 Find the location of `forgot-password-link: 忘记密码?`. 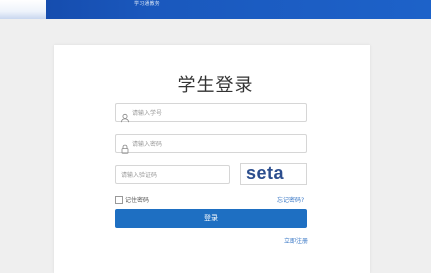

forgot-password-link: 忘记密码? is located at coordinates (290, 199).